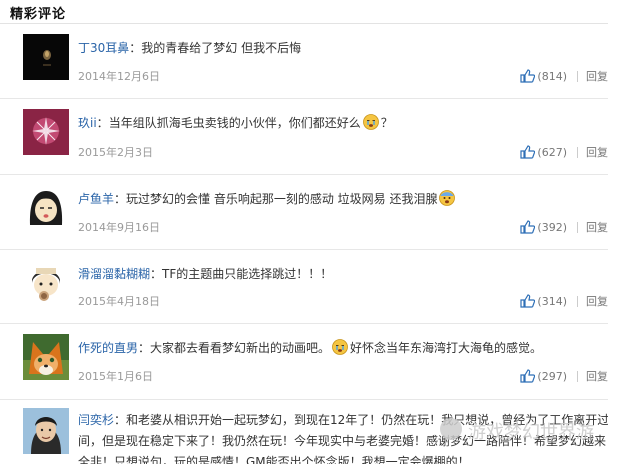 This screenshot has width=640, height=464. I want to click on like-count: (392), so click(552, 227).